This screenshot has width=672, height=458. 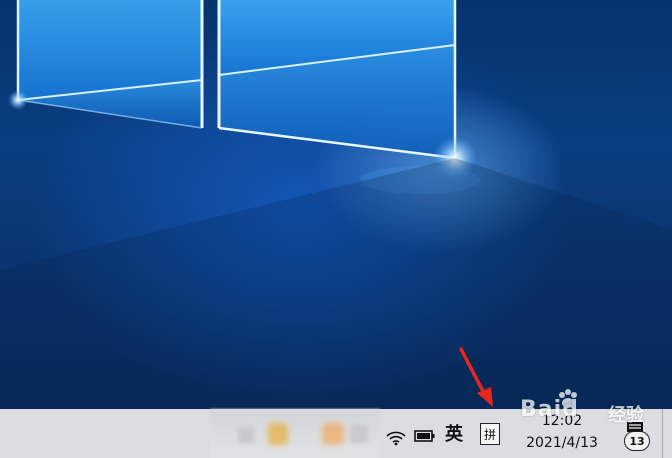 What do you see at coordinates (637, 441) in the screenshot?
I see `notification-count-badge: 13` at bounding box center [637, 441].